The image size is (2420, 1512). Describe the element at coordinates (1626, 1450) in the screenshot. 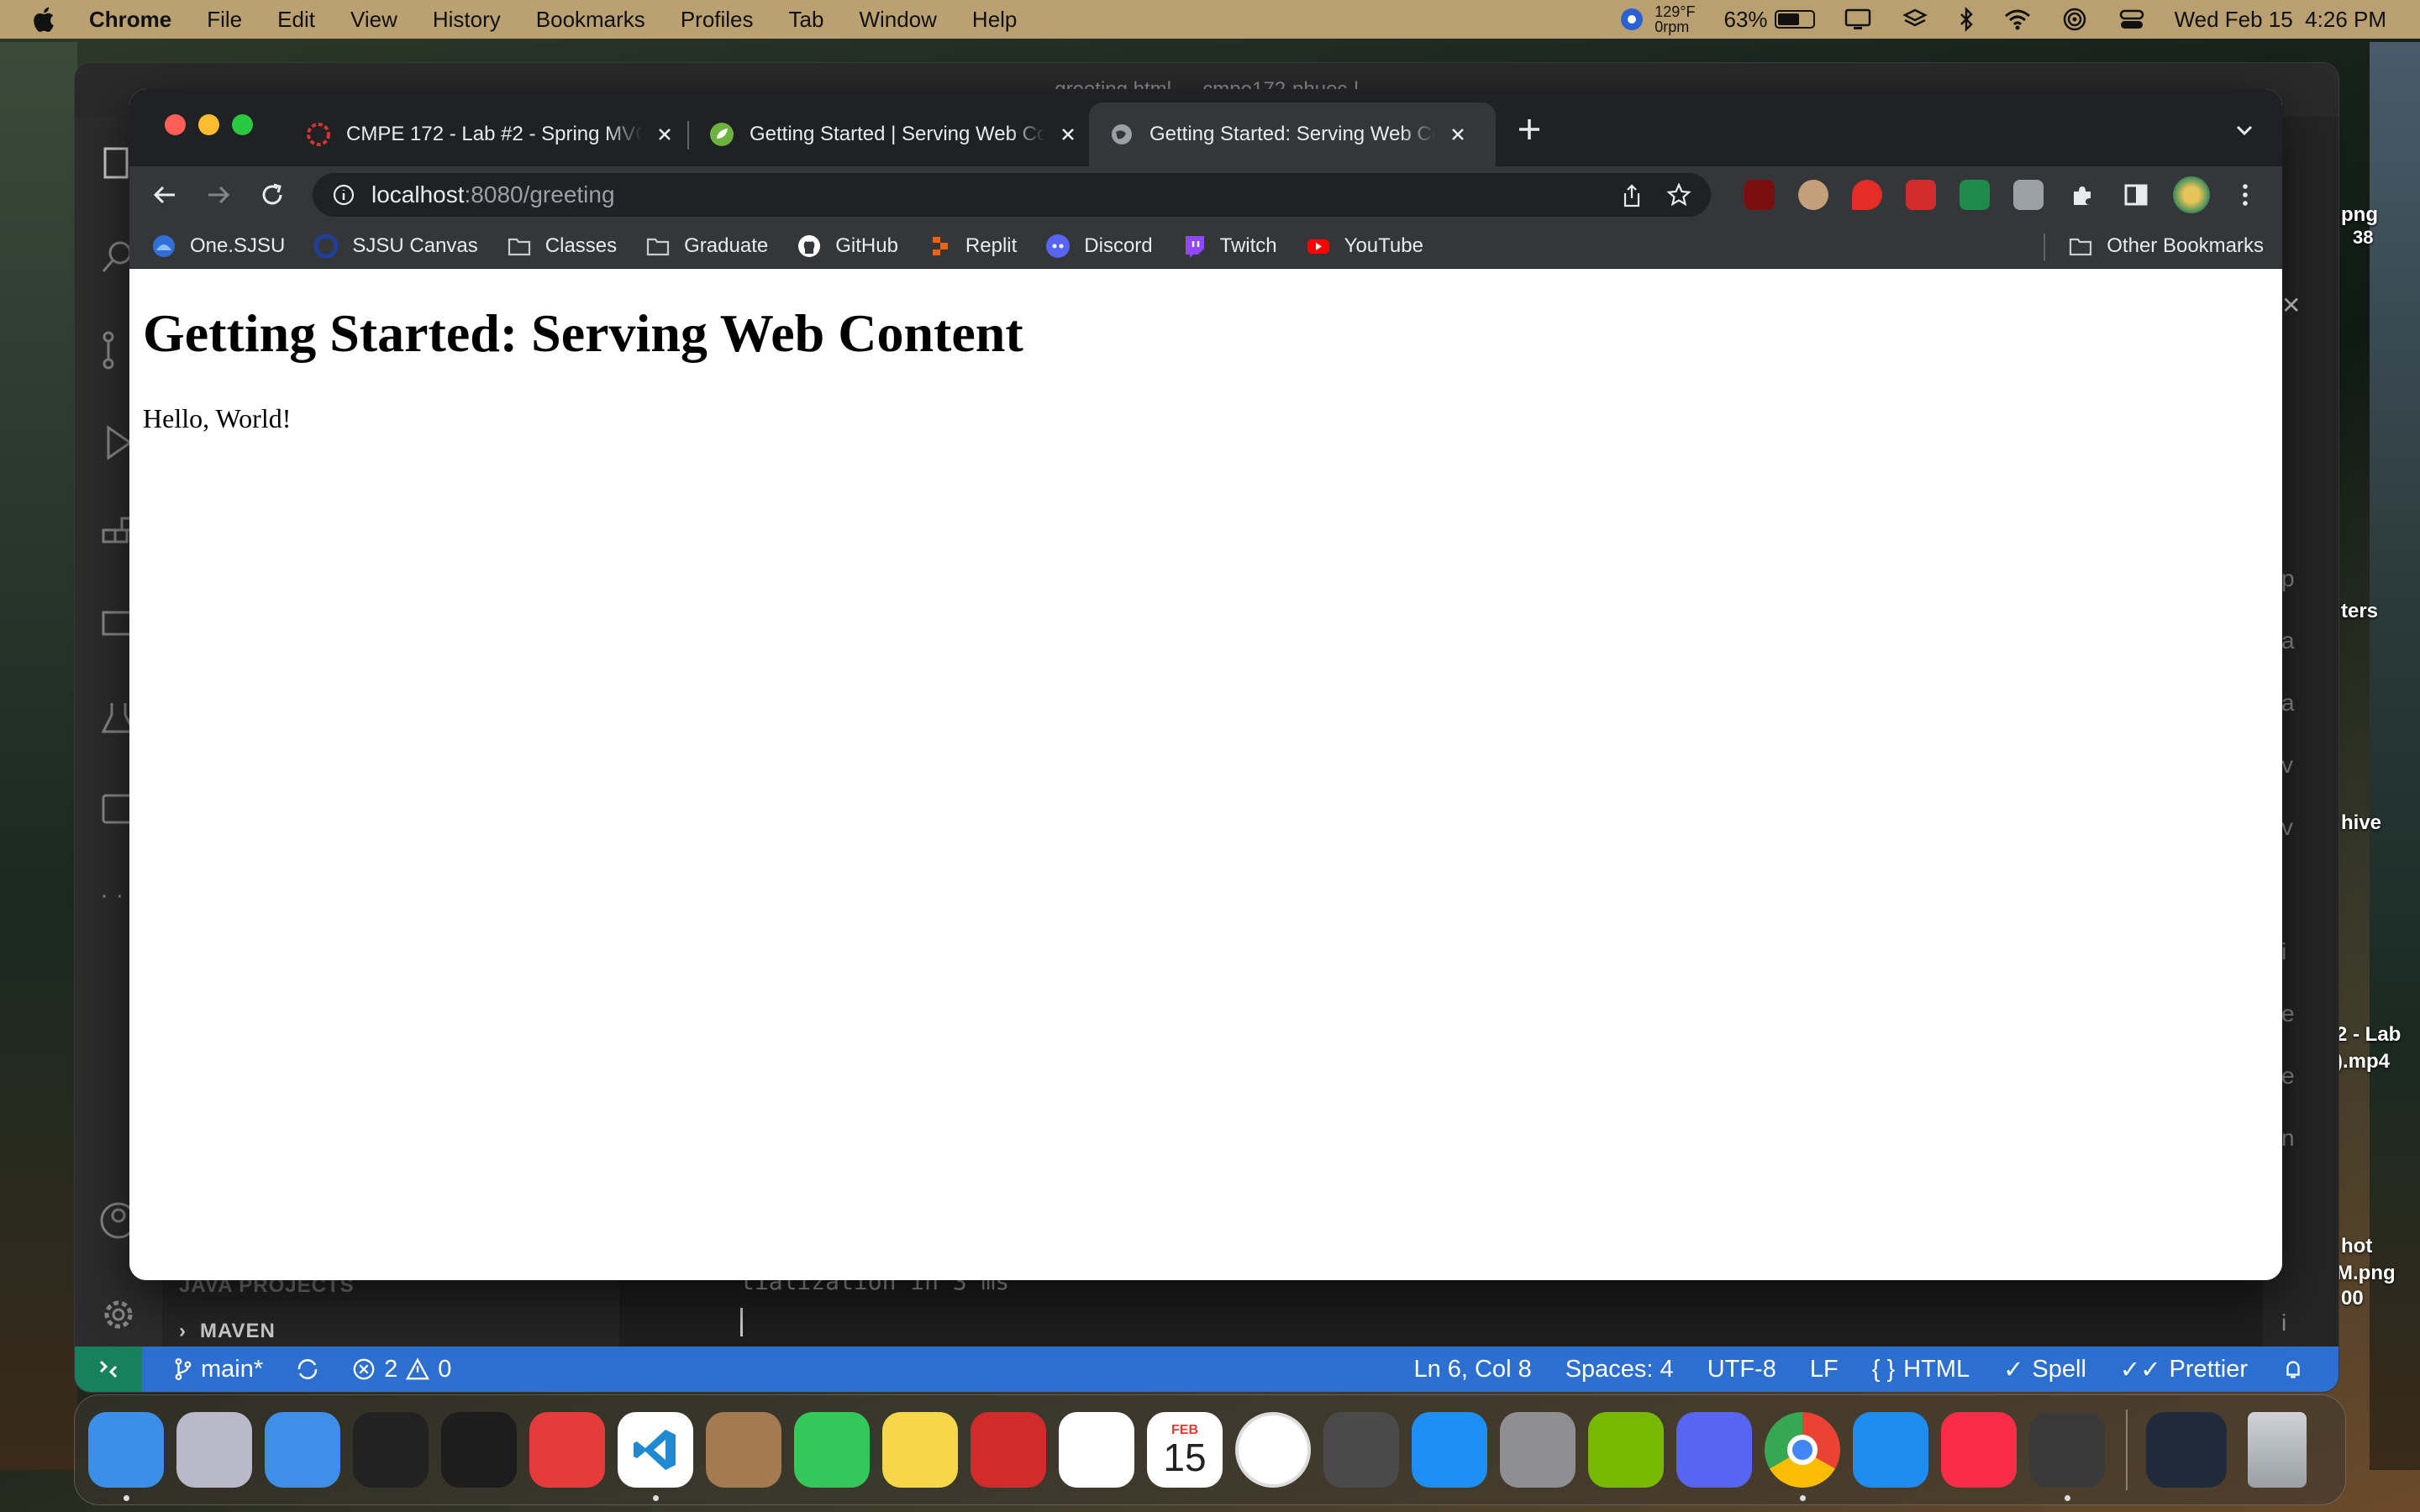

I see `dock-app-nvidia-geforce-now` at that location.